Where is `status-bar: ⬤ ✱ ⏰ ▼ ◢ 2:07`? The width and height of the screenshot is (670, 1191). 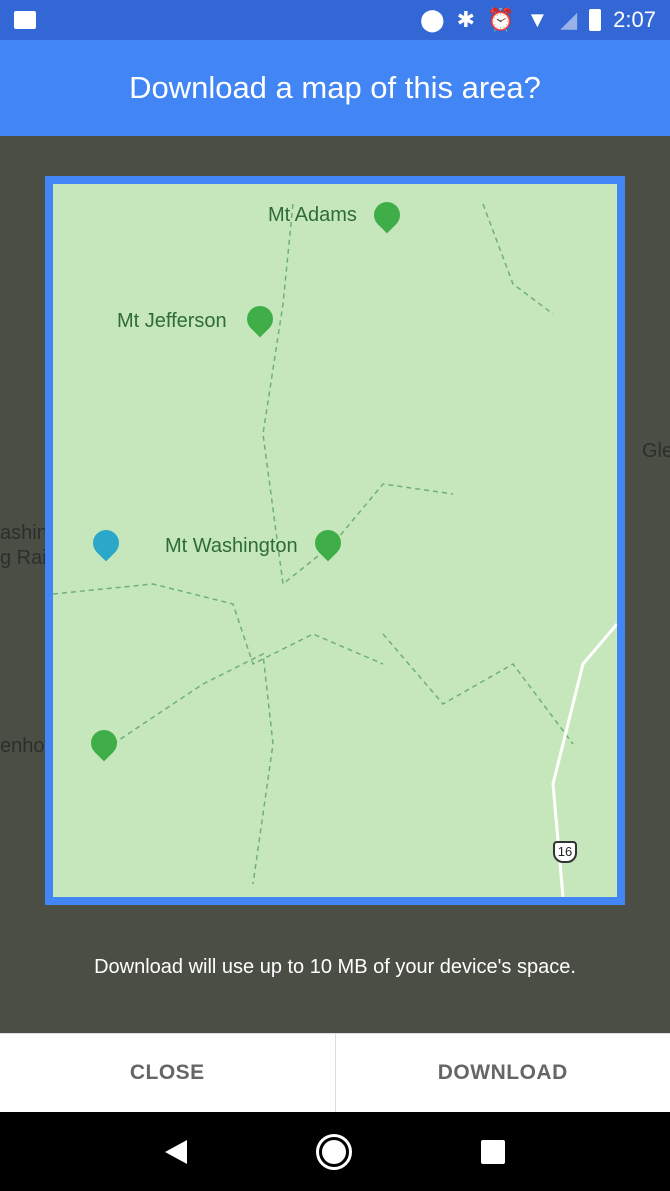 status-bar: ⬤ ✱ ⏰ ▼ ◢ 2:07 is located at coordinates (335, 20).